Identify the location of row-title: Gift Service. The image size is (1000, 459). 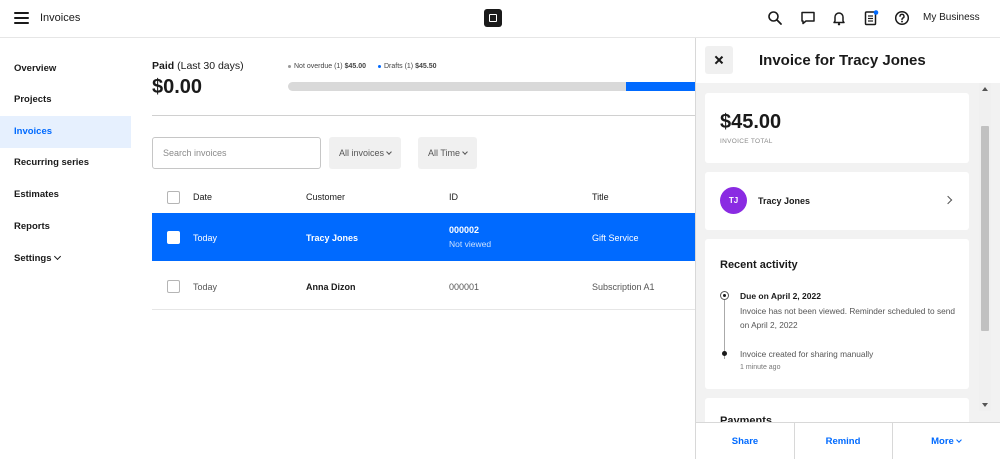
(615, 238).